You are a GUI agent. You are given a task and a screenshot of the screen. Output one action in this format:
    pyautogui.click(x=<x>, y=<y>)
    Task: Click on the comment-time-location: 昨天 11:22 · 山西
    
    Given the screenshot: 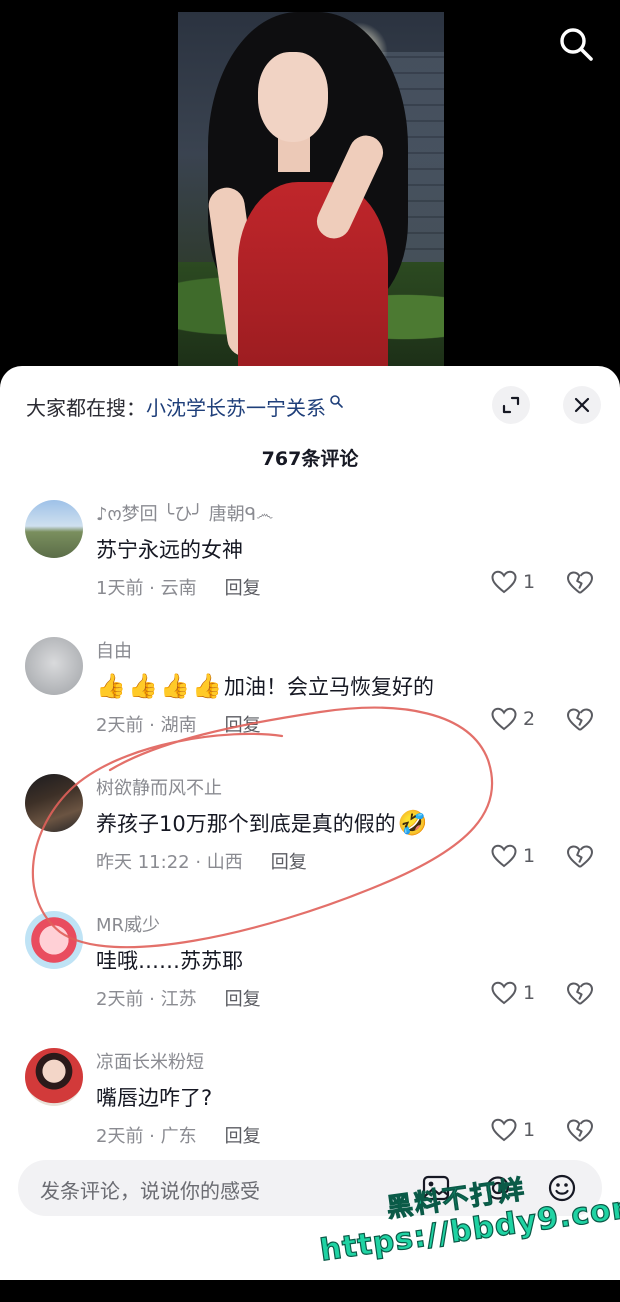 What is the action you would take?
    pyautogui.click(x=169, y=862)
    